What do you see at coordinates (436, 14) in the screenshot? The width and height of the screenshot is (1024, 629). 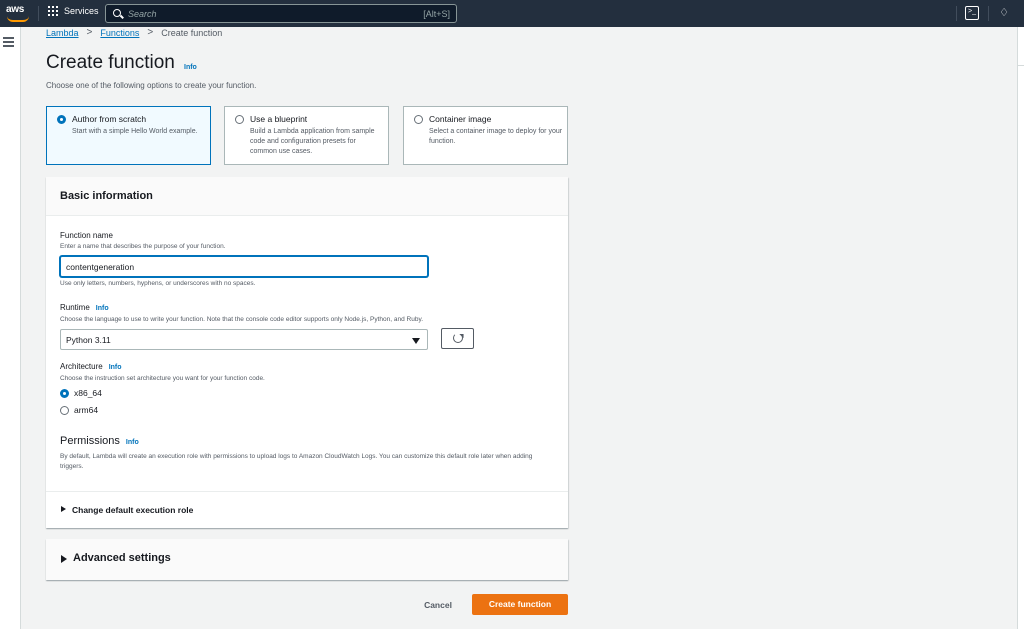 I see `search-shortcut-hint: [Alt+S]` at bounding box center [436, 14].